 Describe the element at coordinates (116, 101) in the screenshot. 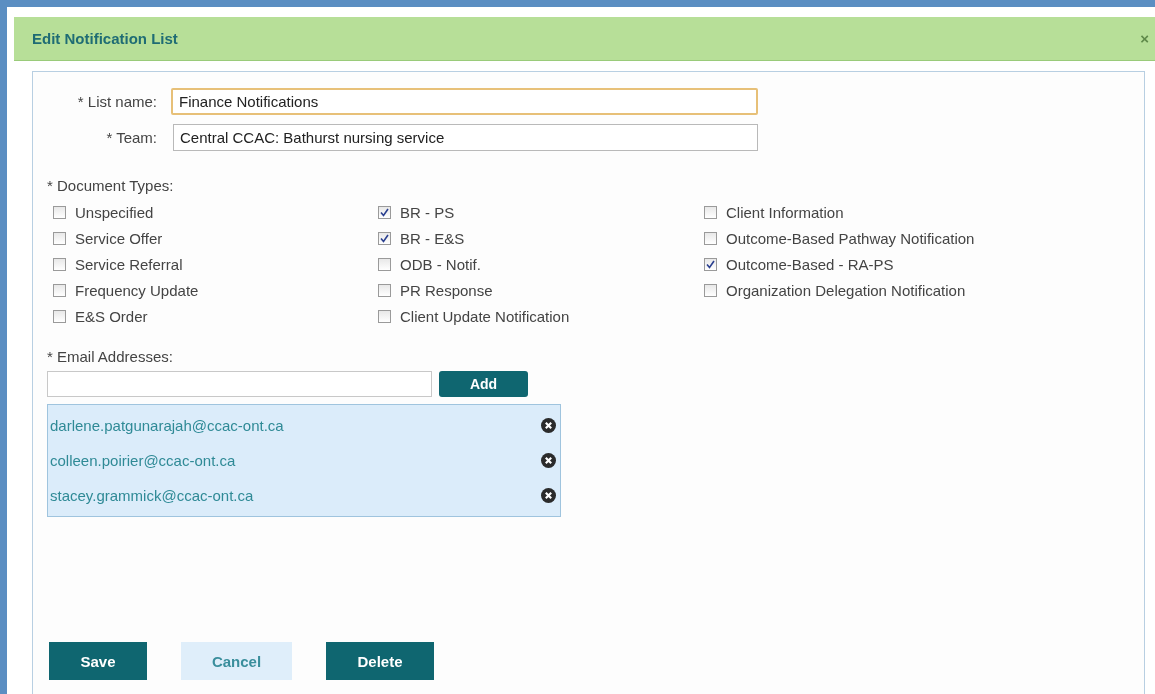

I see `field-label: * List name:` at that location.